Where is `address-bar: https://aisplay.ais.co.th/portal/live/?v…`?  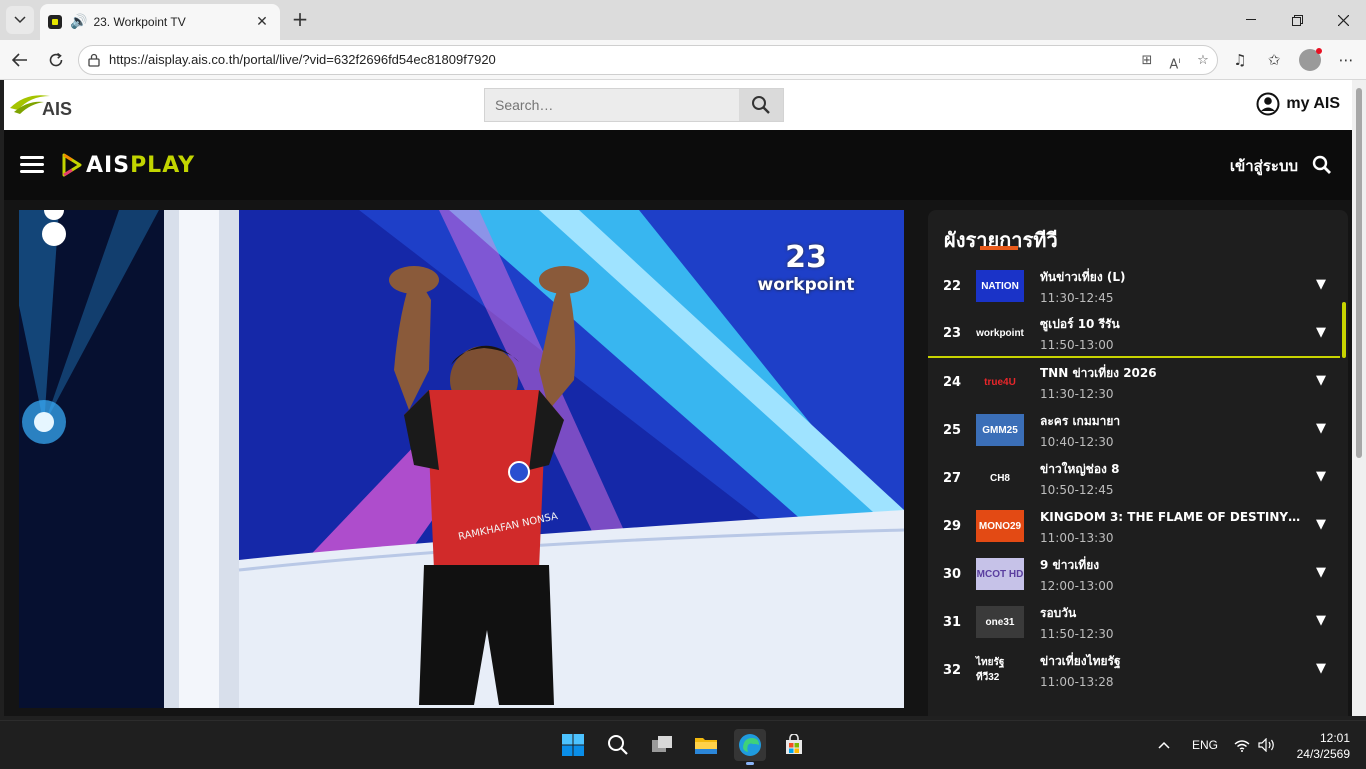 address-bar: https://aisplay.ais.co.th/portal/live/?v… is located at coordinates (648, 60).